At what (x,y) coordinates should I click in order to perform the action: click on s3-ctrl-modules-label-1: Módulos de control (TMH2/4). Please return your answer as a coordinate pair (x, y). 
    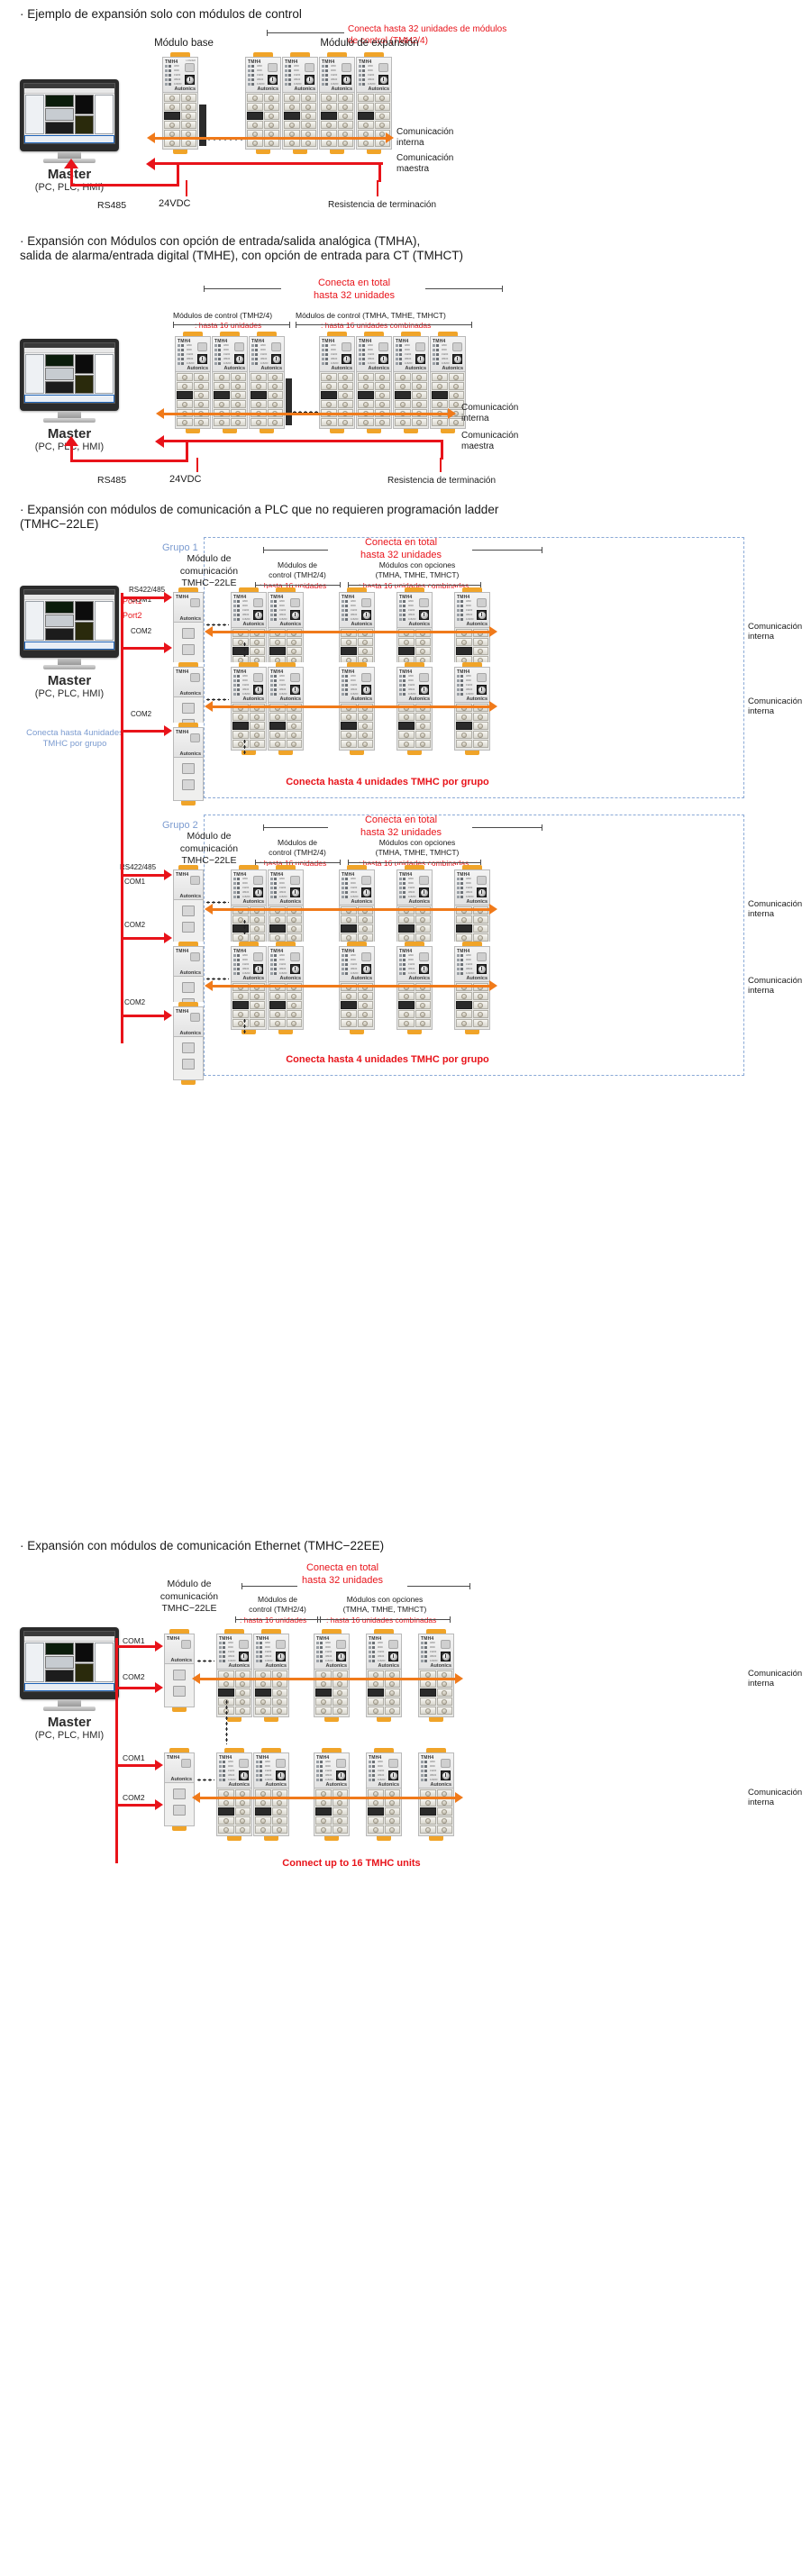
    Looking at the image, I should click on (297, 569).